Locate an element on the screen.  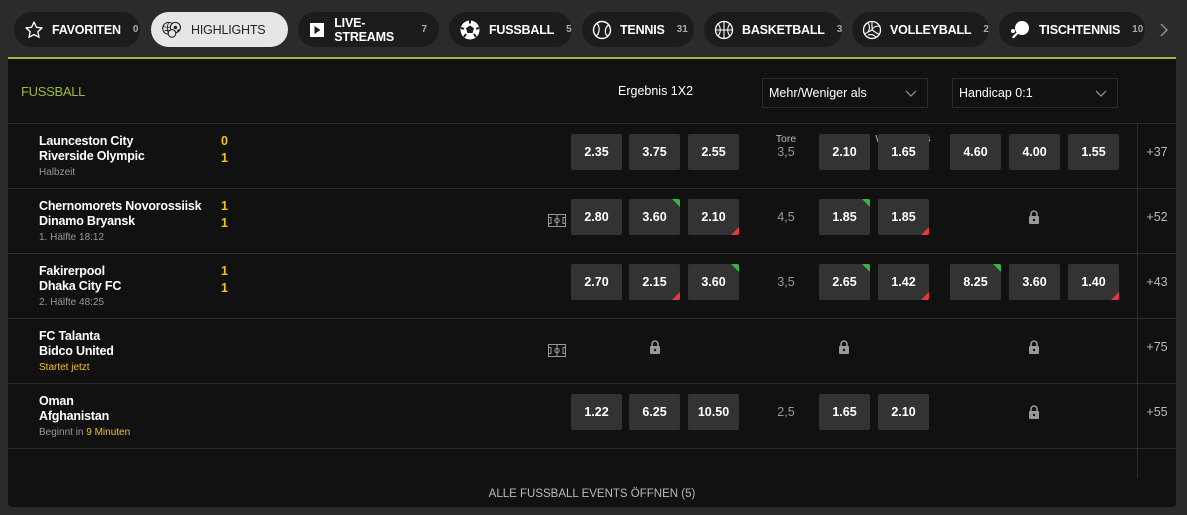
tab-label: LIVE-STREAMS is located at coordinates (364, 29).